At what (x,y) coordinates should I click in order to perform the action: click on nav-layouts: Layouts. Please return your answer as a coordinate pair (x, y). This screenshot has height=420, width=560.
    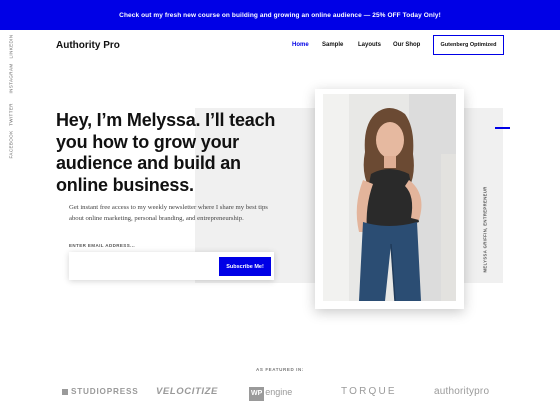
    Looking at the image, I should click on (369, 45).